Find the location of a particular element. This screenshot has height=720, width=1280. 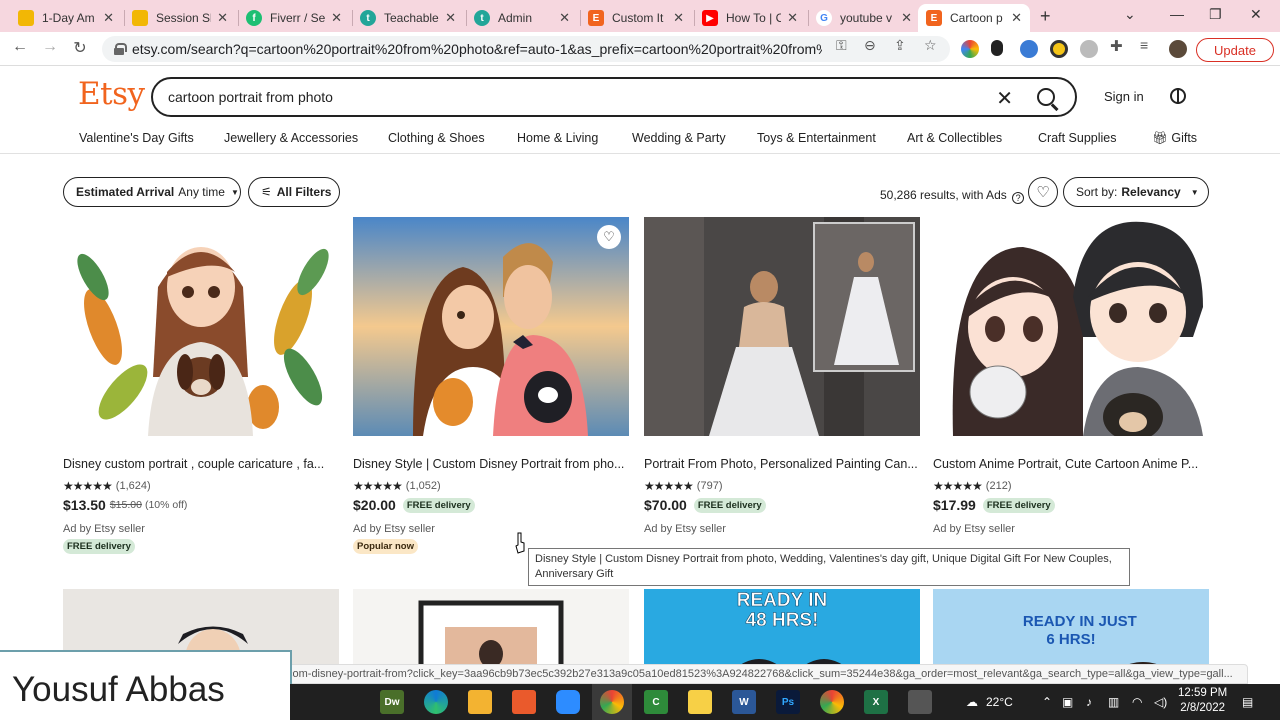

category-link: Wedding & Party is located at coordinates (679, 138).